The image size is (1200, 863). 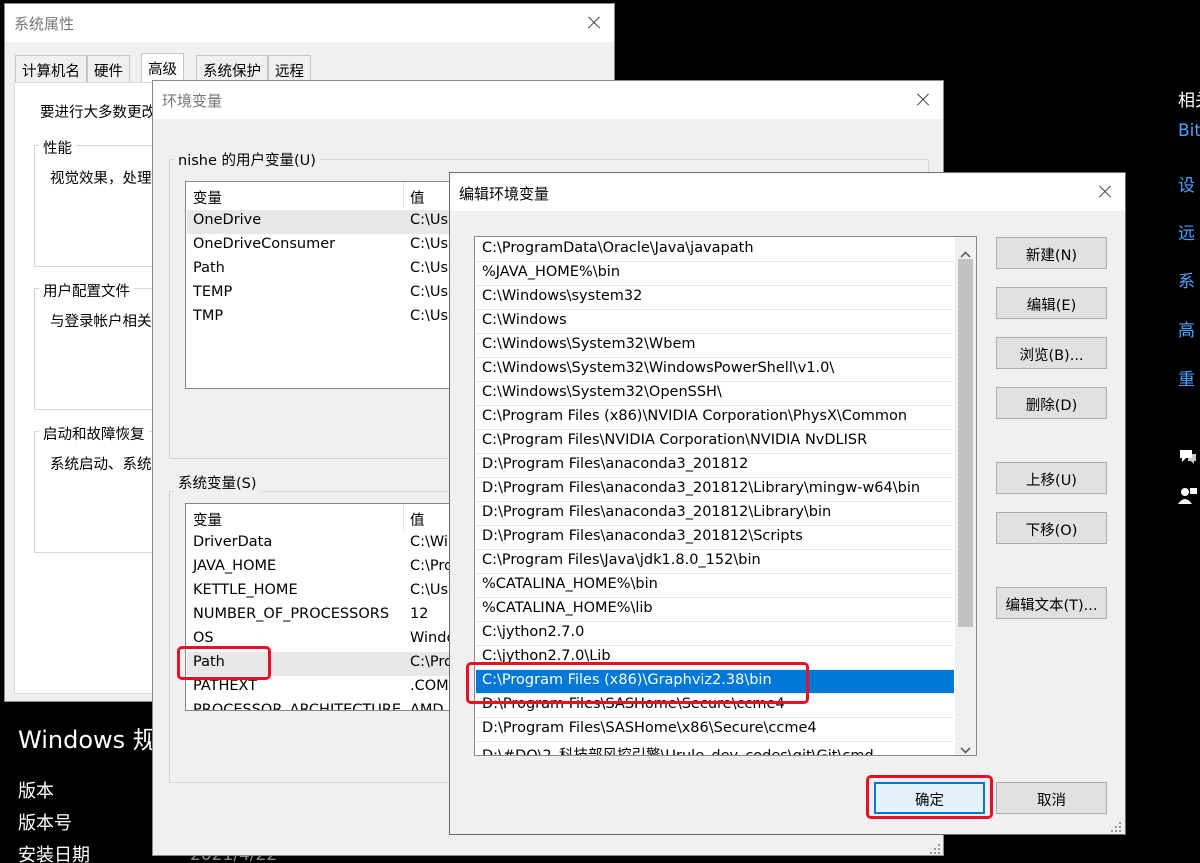 I want to click on system-variable-row: NUMBER_OF_PROCESSORS 12, so click(x=335, y=616).